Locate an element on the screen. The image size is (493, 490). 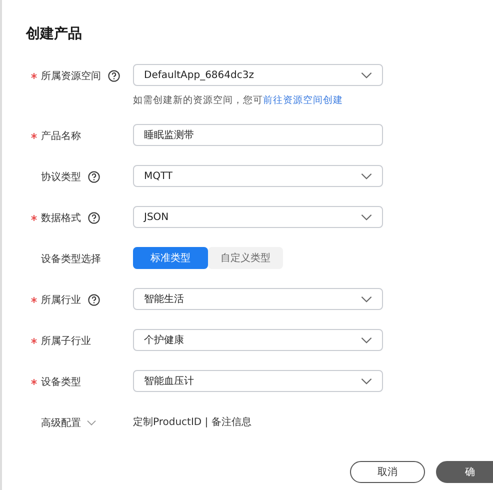
field-label: 所属子行业 is located at coordinates (66, 341).